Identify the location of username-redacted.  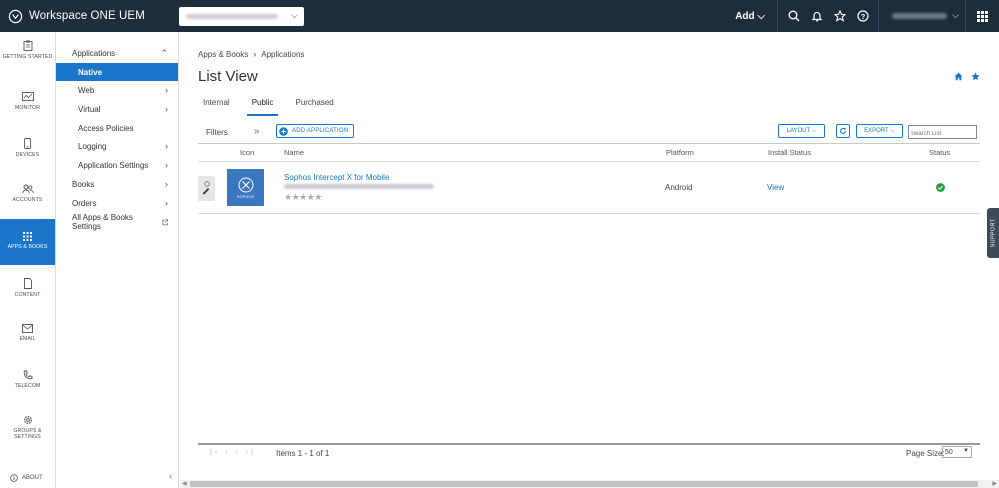
(919, 16).